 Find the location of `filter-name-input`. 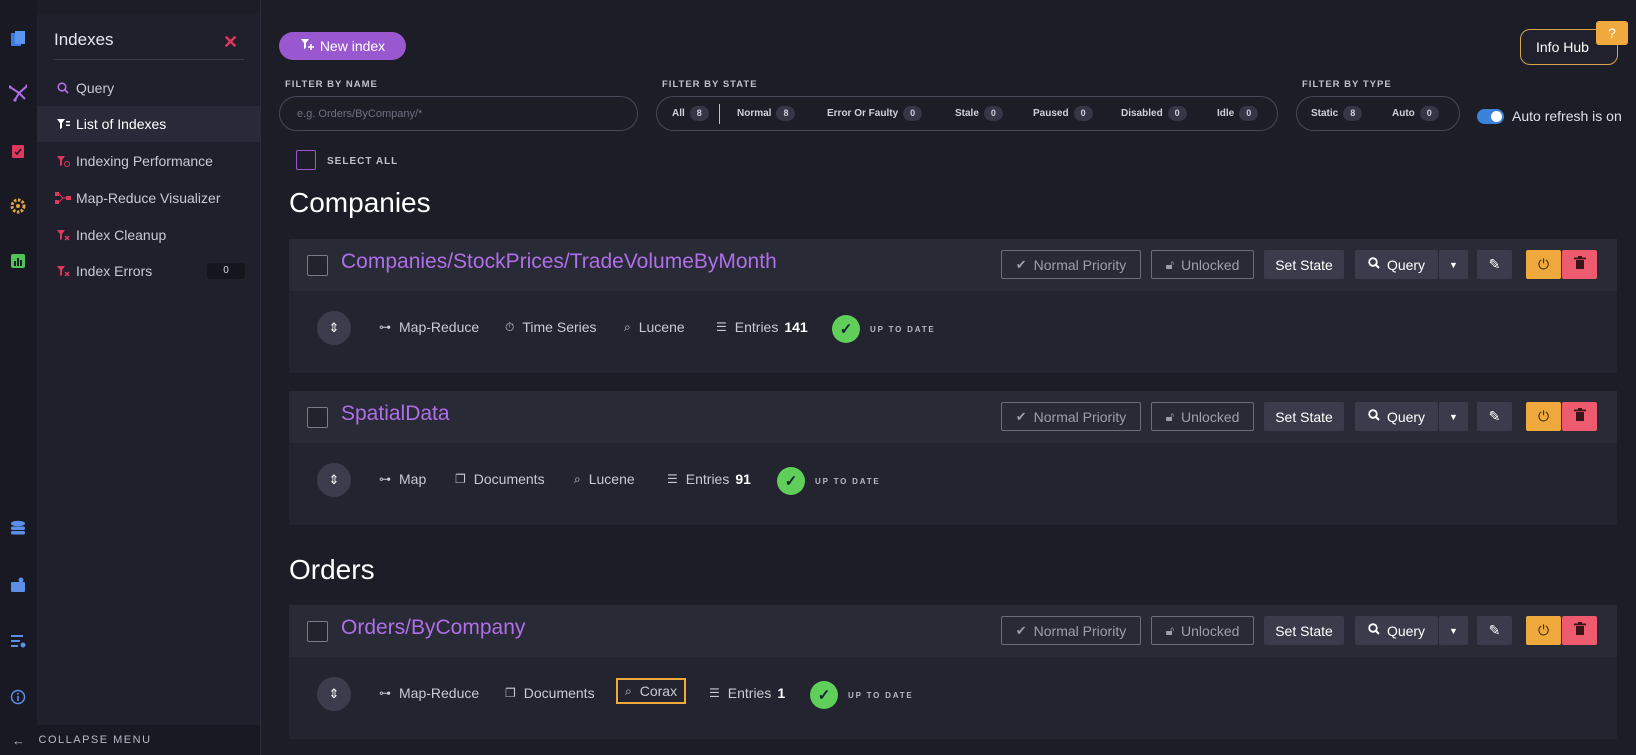

filter-name-input is located at coordinates (458, 113).